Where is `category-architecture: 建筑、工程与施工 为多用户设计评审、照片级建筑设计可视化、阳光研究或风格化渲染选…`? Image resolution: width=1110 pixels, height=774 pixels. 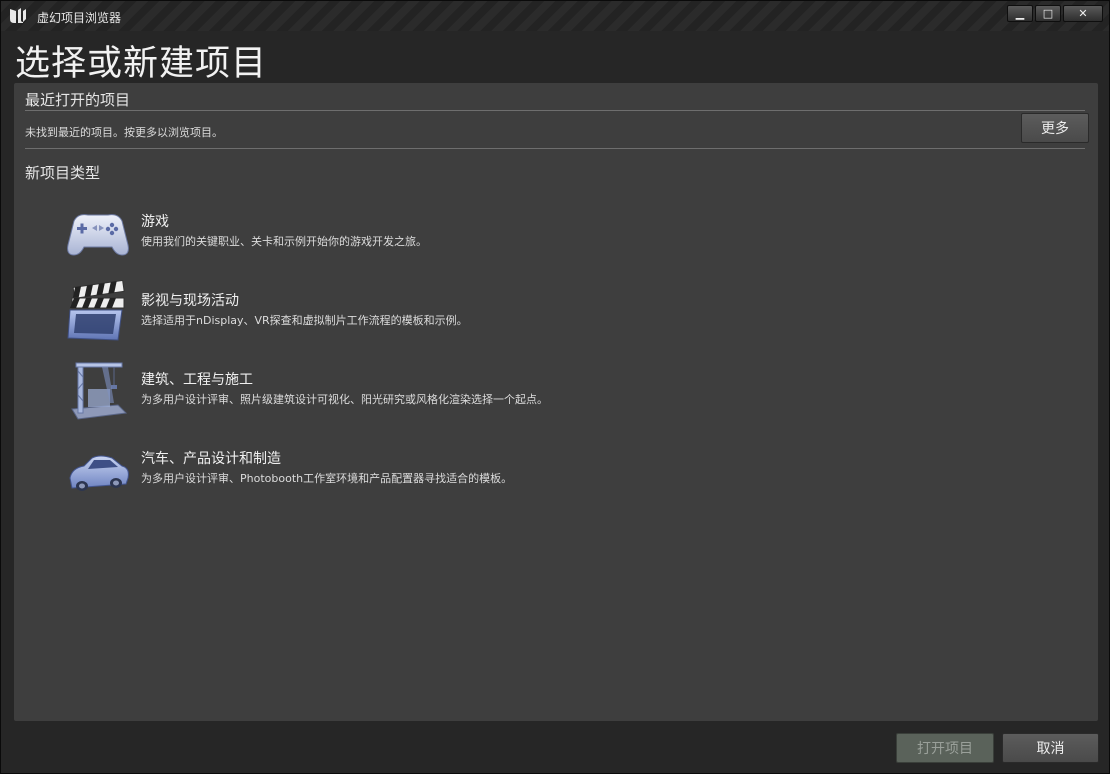
category-architecture: 建筑、工程与施工 为多用户设计评审、照片级建筑设计可视化、阳光研究或风格化渲染选… is located at coordinates (514, 394).